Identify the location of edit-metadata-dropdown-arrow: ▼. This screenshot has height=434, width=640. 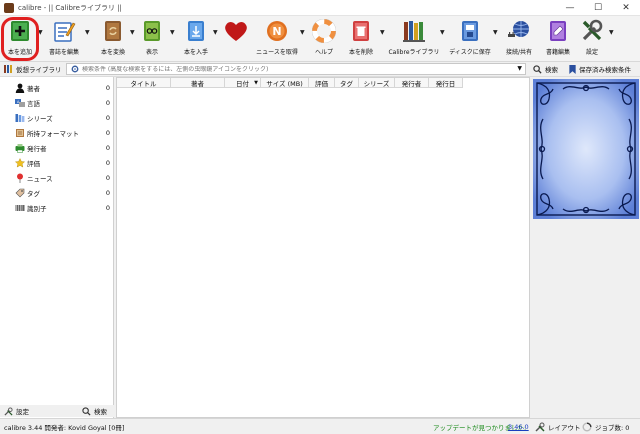
(87, 32).